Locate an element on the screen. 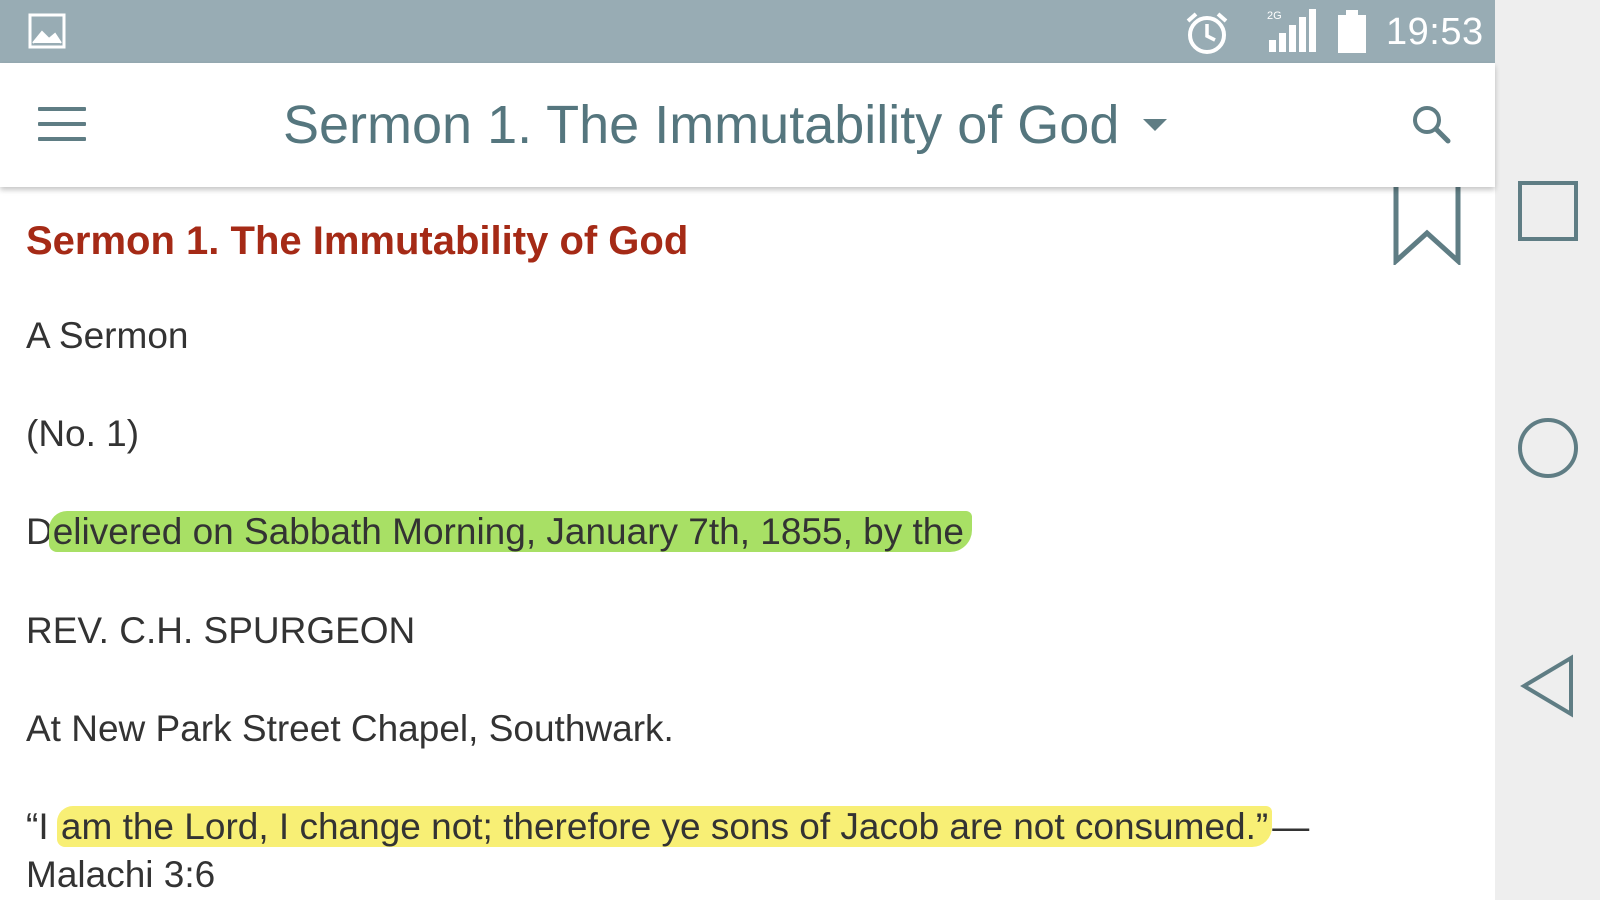  bookmark-icon is located at coordinates (1427, 224).